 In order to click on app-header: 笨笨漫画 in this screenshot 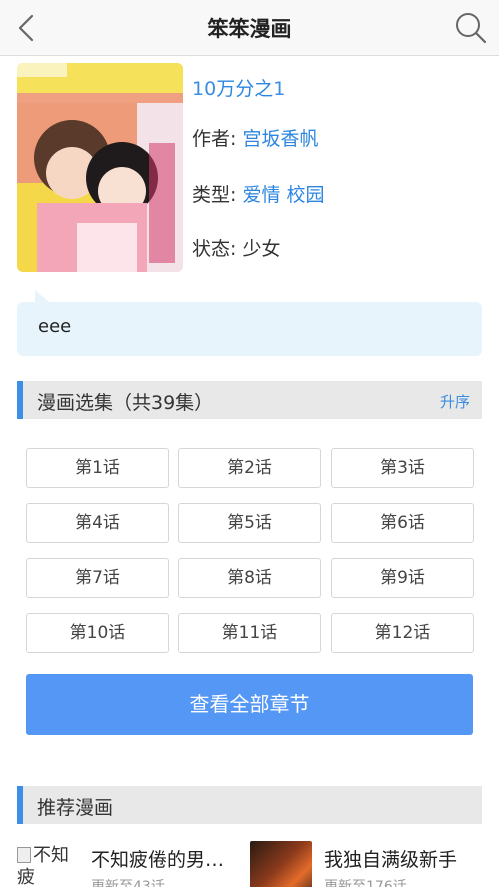, I will do `click(249, 28)`.